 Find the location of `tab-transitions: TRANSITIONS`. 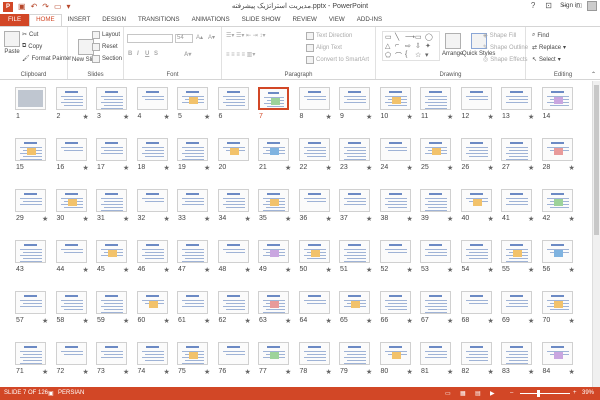

tab-transitions: TRANSITIONS is located at coordinates (159, 20).